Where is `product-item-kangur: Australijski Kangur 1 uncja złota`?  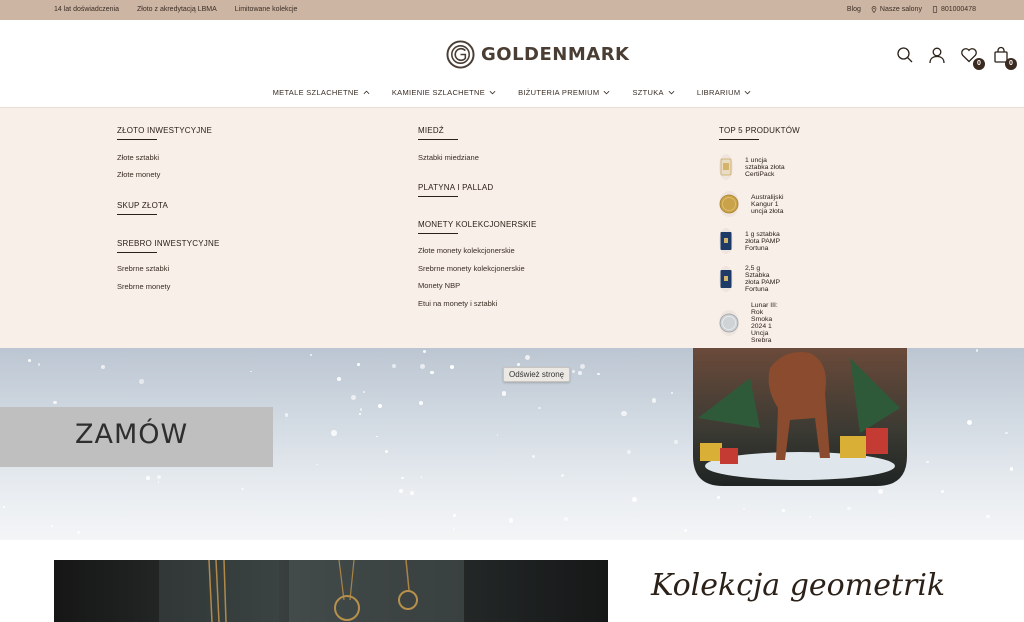
product-item-kangur: Australijski Kangur 1 uncja złota is located at coordinates (754, 204).